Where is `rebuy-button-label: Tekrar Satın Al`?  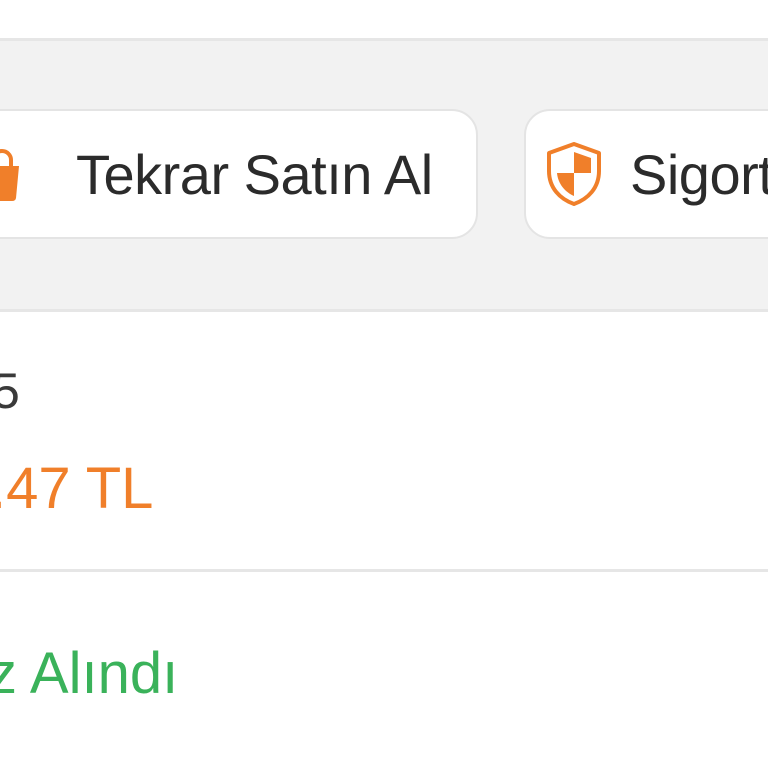
rebuy-button-label: Tekrar Satın Al is located at coordinates (254, 174).